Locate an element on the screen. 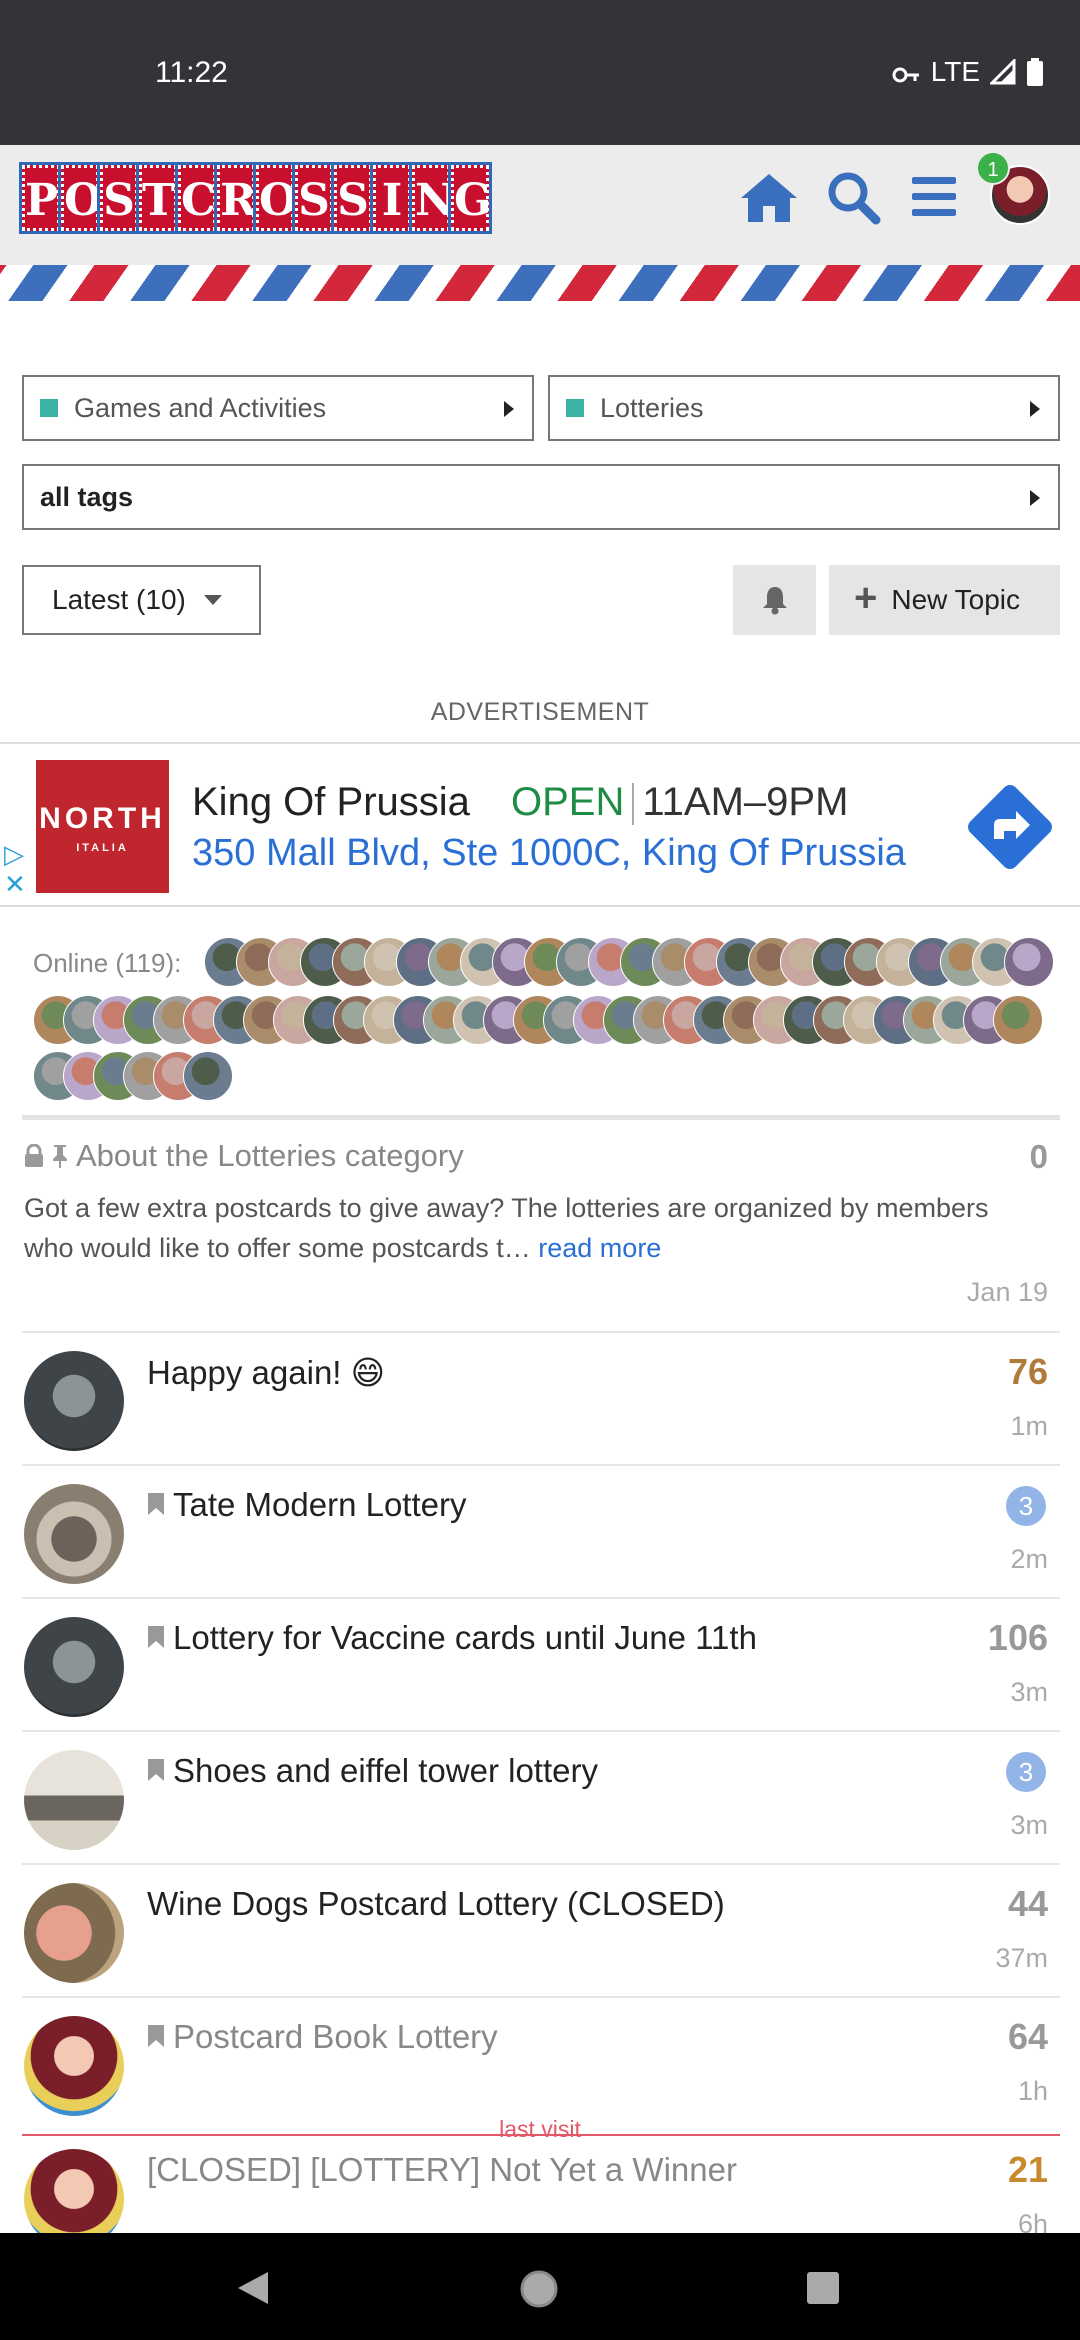  new-topic-label: New Topic is located at coordinates (956, 599).